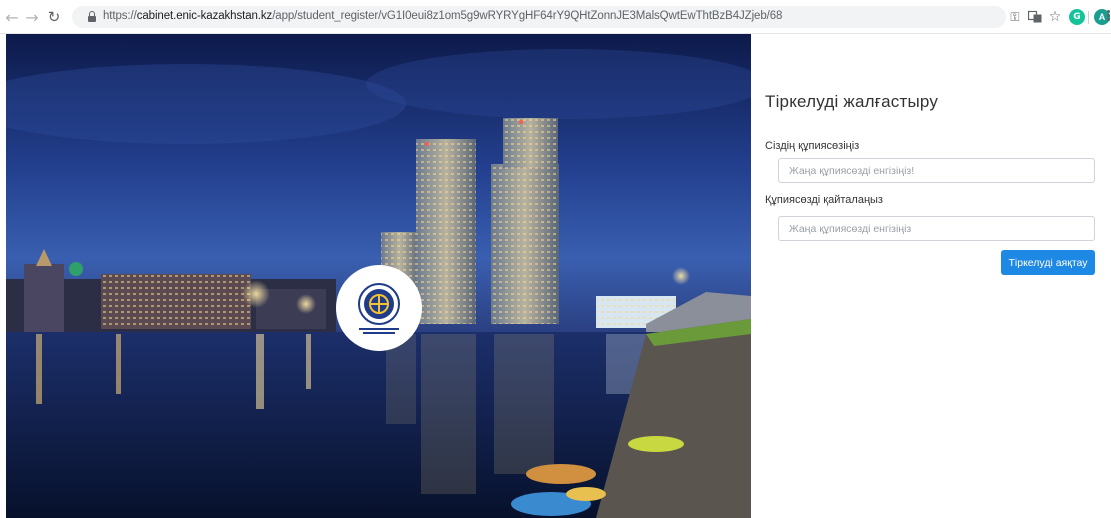 The height and width of the screenshot is (518, 1111). Describe the element at coordinates (936, 228) in the screenshot. I see `repeat-password-input` at that location.